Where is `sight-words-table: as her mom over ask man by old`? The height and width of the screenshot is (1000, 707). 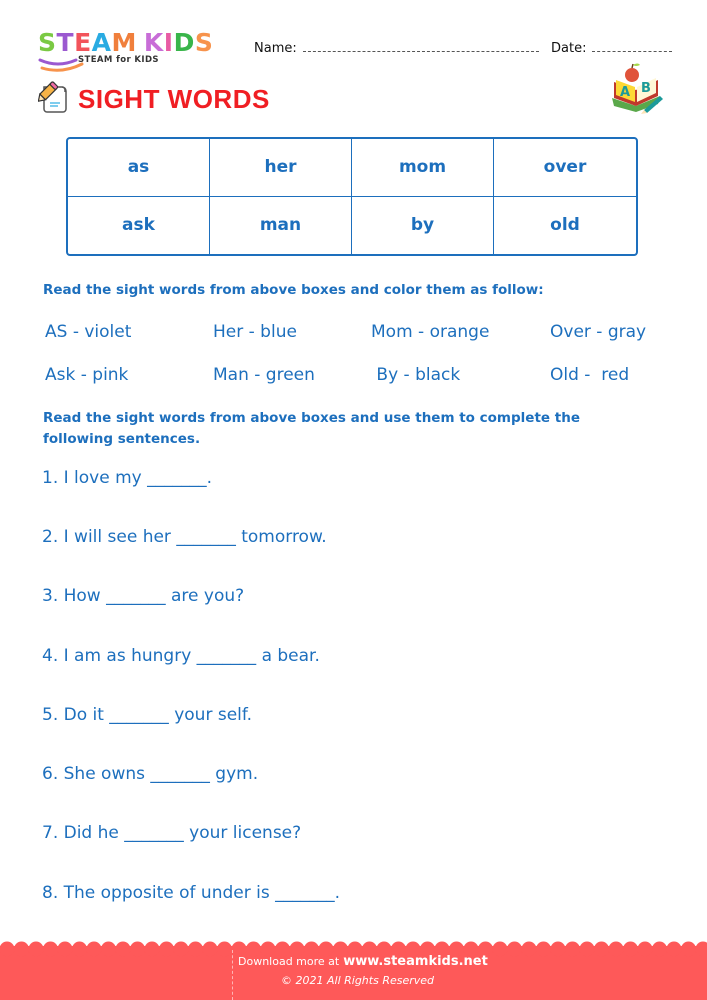
sight-words-table: as her mom over ask man by old is located at coordinates (352, 196).